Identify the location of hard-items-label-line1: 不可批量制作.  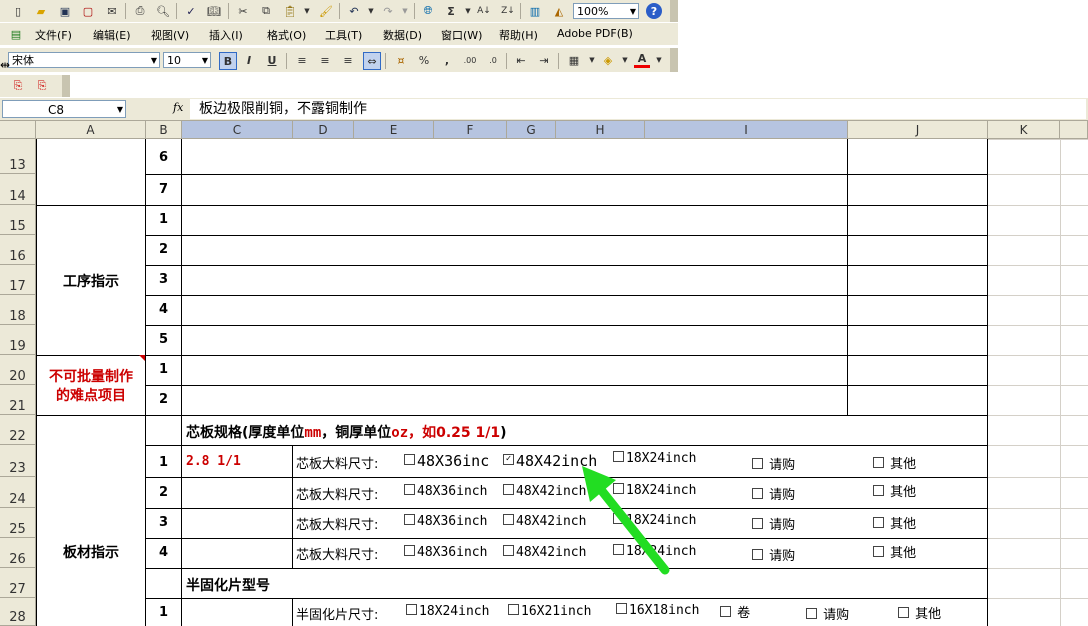
(91, 376).